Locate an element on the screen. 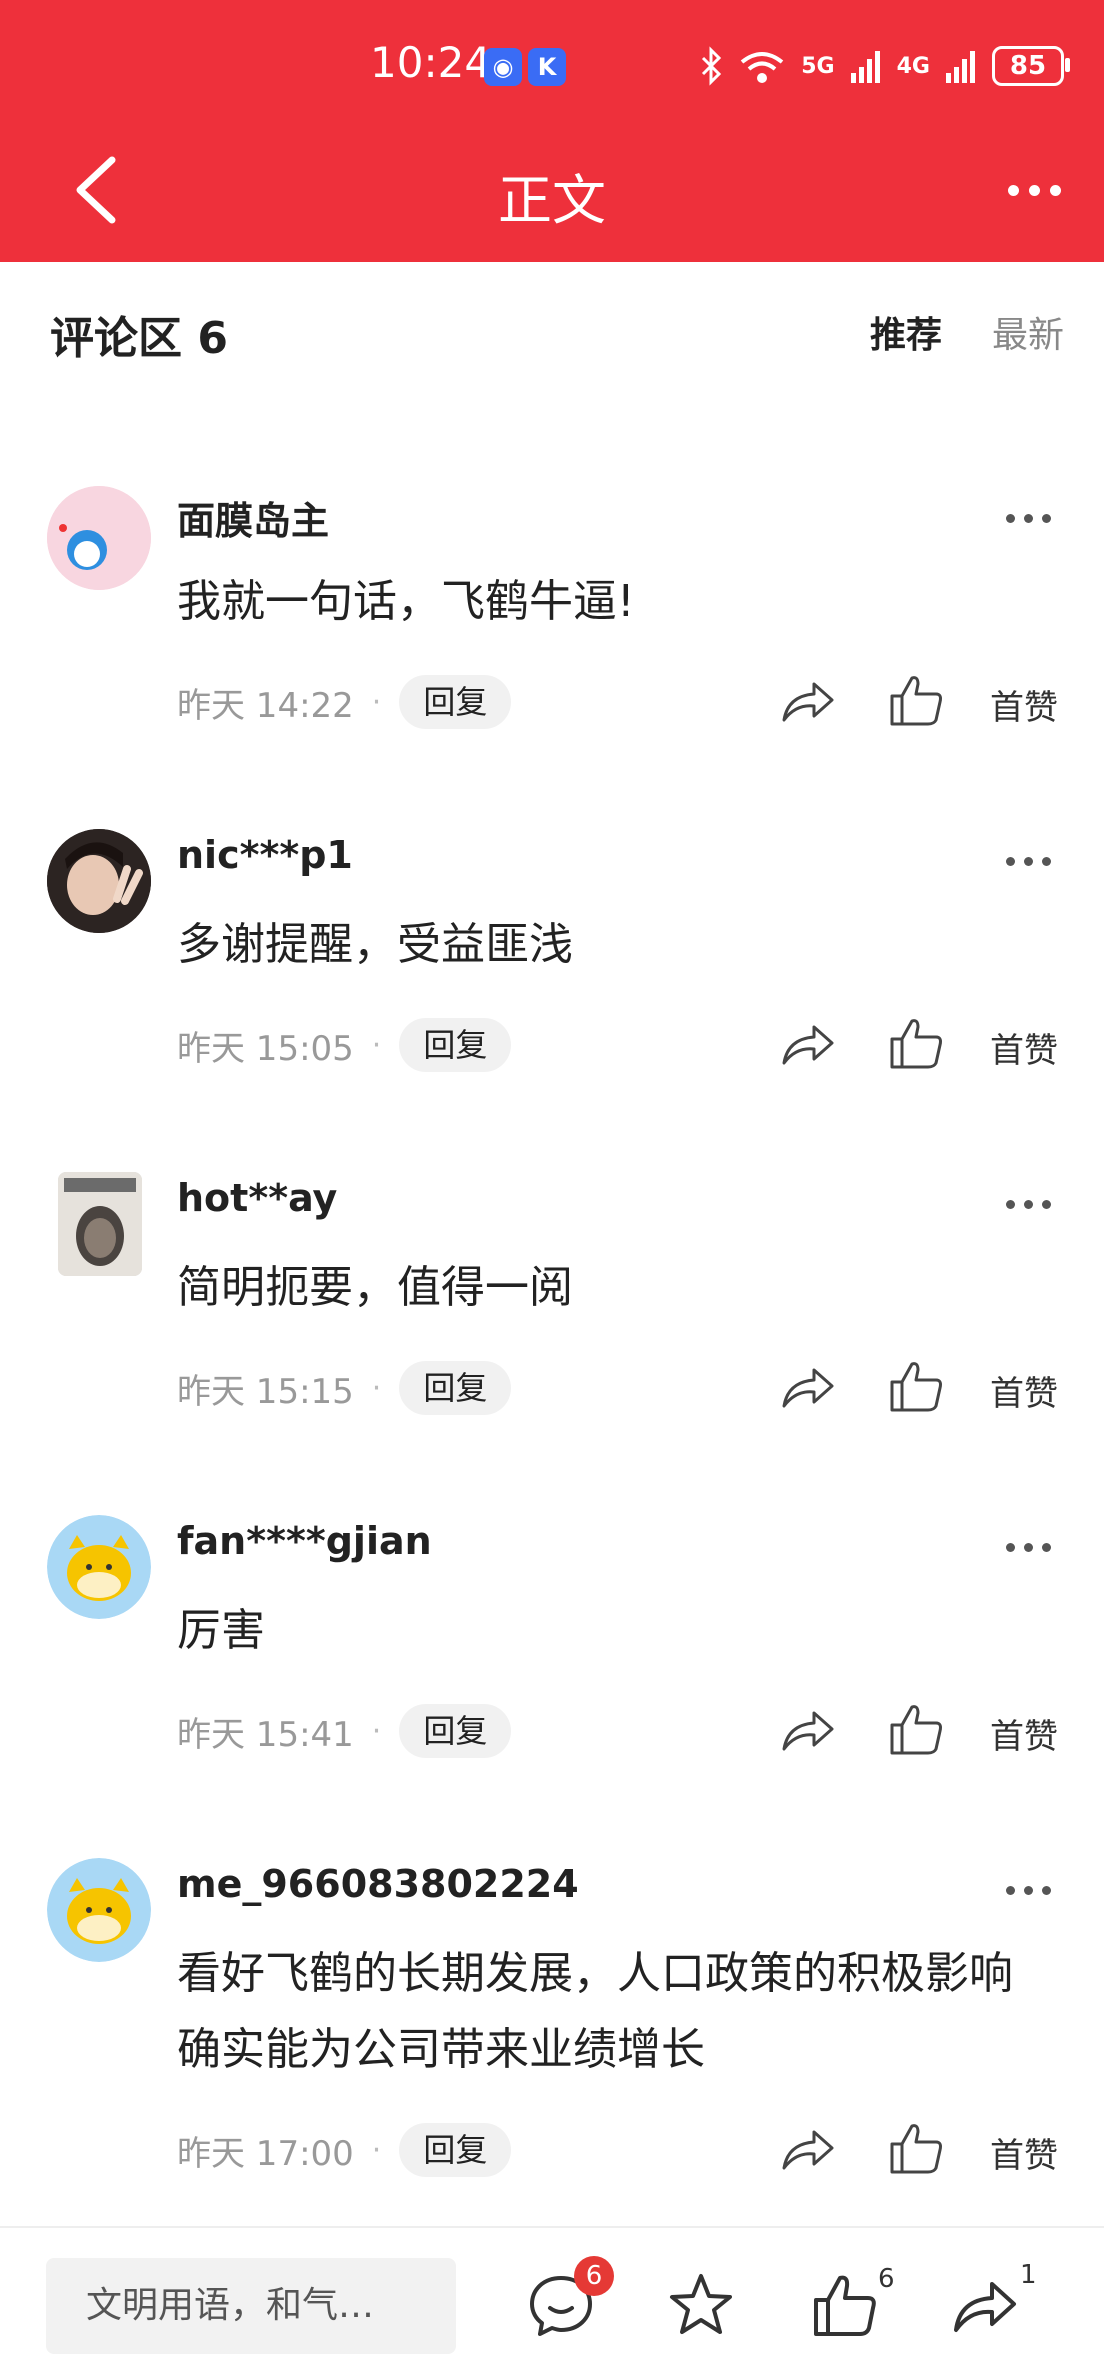 The width and height of the screenshot is (1104, 2378). comments-header: 评论区 6 推荐 最新 is located at coordinates (557, 331).